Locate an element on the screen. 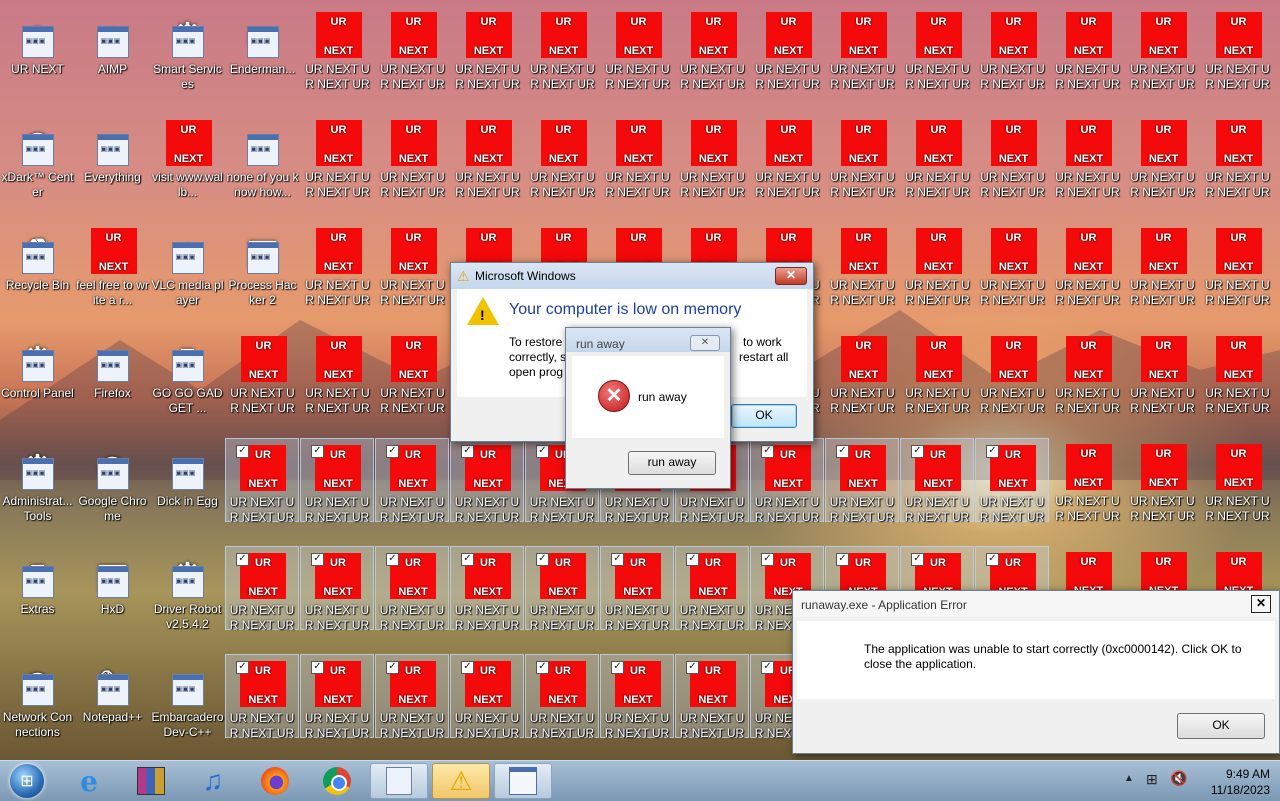 The image size is (1280, 801). desktop-icon: ✎ Notepad++ is located at coordinates (112, 708).